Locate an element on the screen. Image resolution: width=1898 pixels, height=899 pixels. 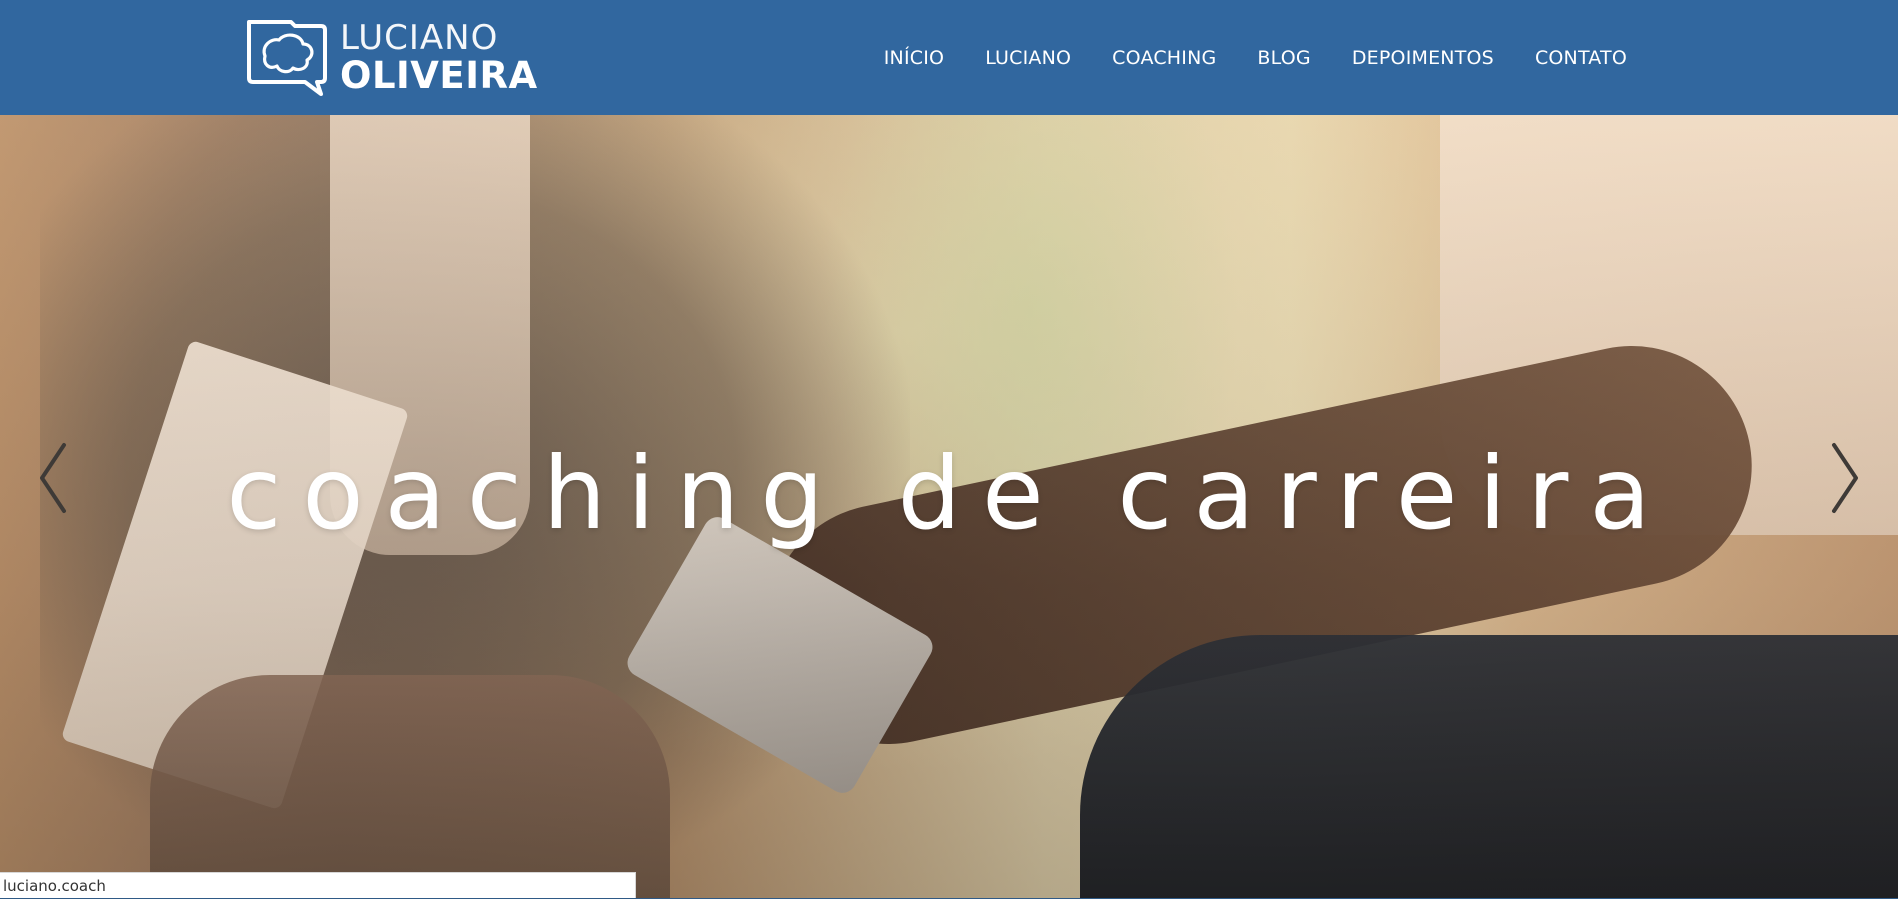
nav-inicio: INÍCIO is located at coordinates (914, 58).